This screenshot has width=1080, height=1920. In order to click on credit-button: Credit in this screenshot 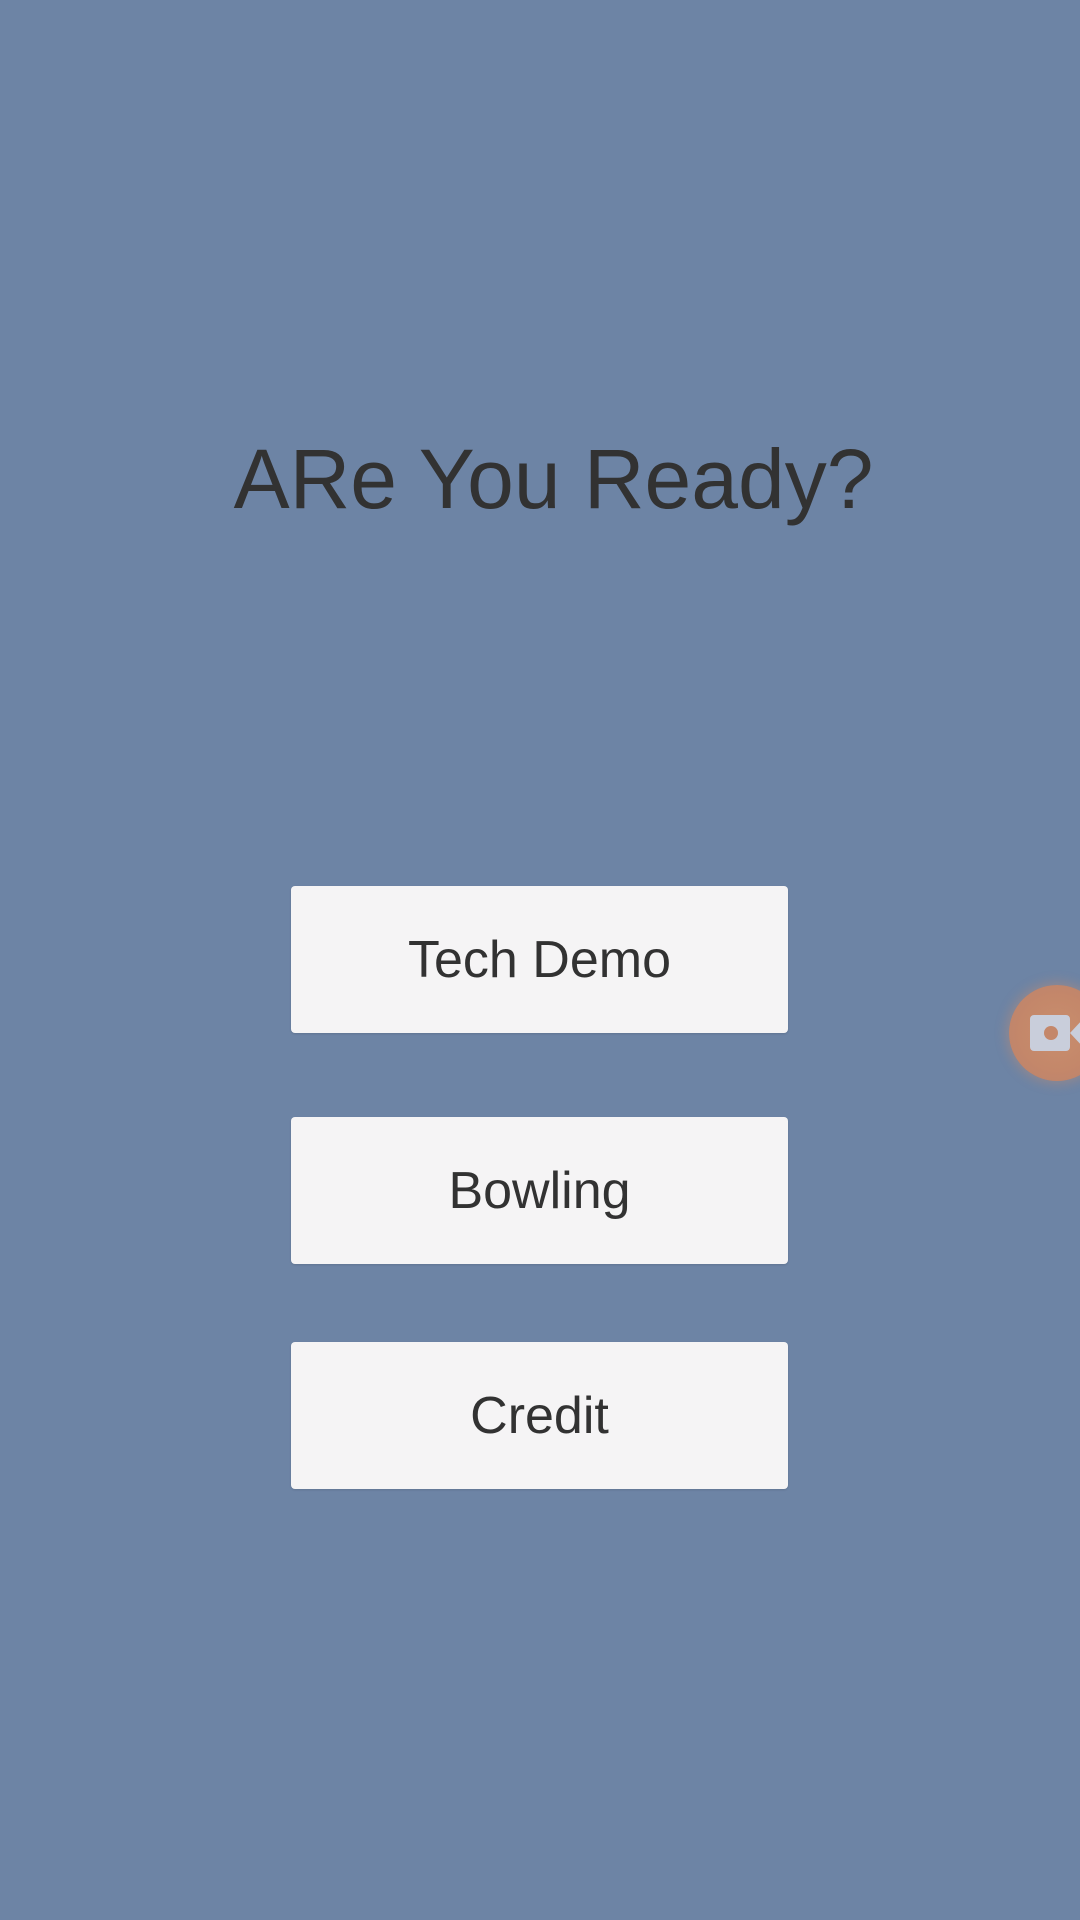, I will do `click(539, 1415)`.